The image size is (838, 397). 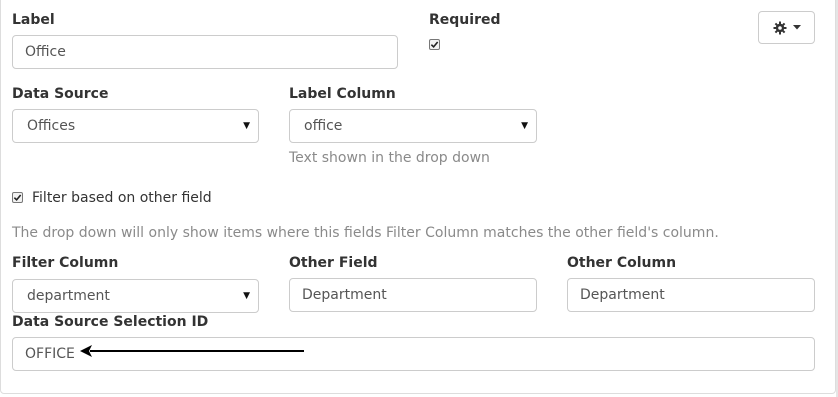 I want to click on filter-column-title: Filter Column, so click(x=65, y=263).